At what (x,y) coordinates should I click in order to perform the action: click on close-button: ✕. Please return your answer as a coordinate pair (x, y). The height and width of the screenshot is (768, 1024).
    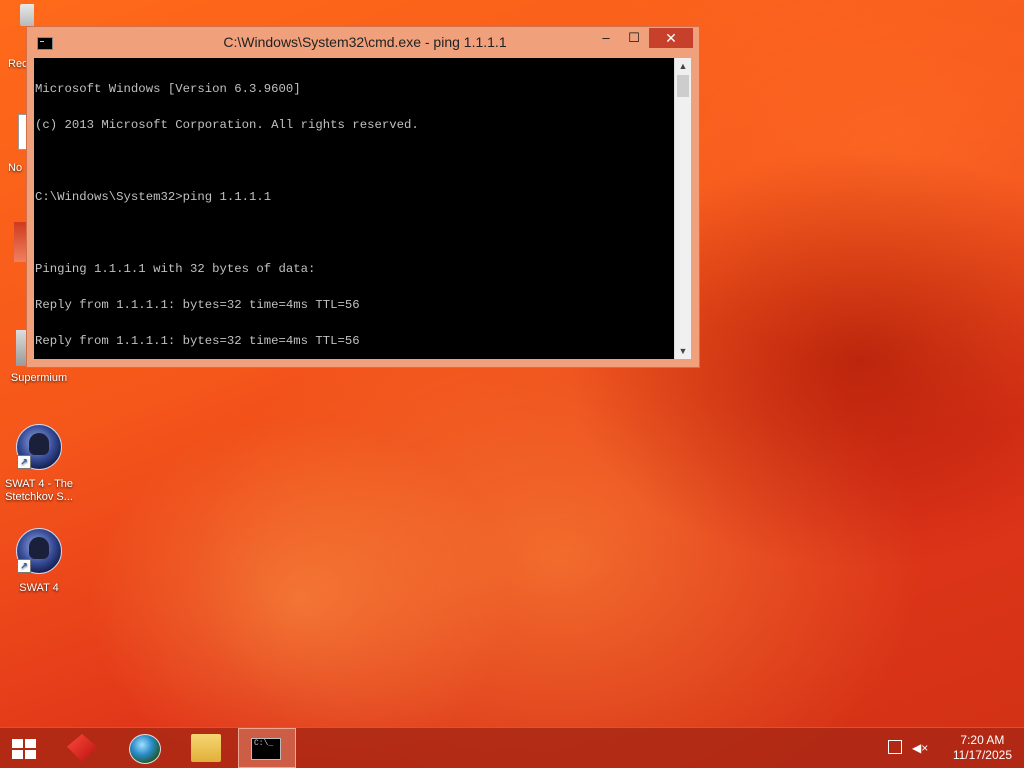
    Looking at the image, I should click on (671, 38).